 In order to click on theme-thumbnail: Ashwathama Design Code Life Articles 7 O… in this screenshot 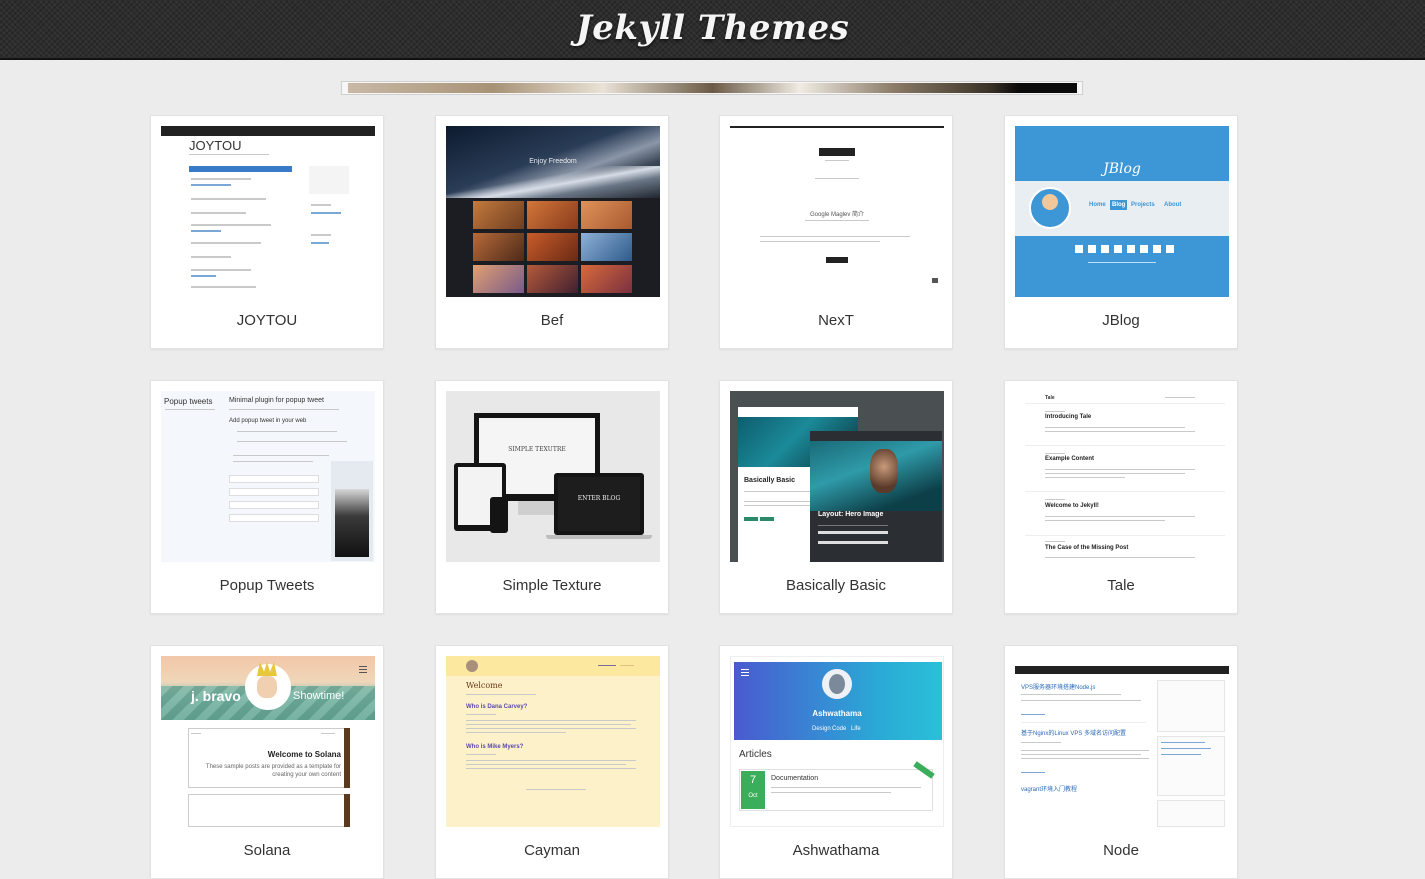, I will do `click(837, 741)`.